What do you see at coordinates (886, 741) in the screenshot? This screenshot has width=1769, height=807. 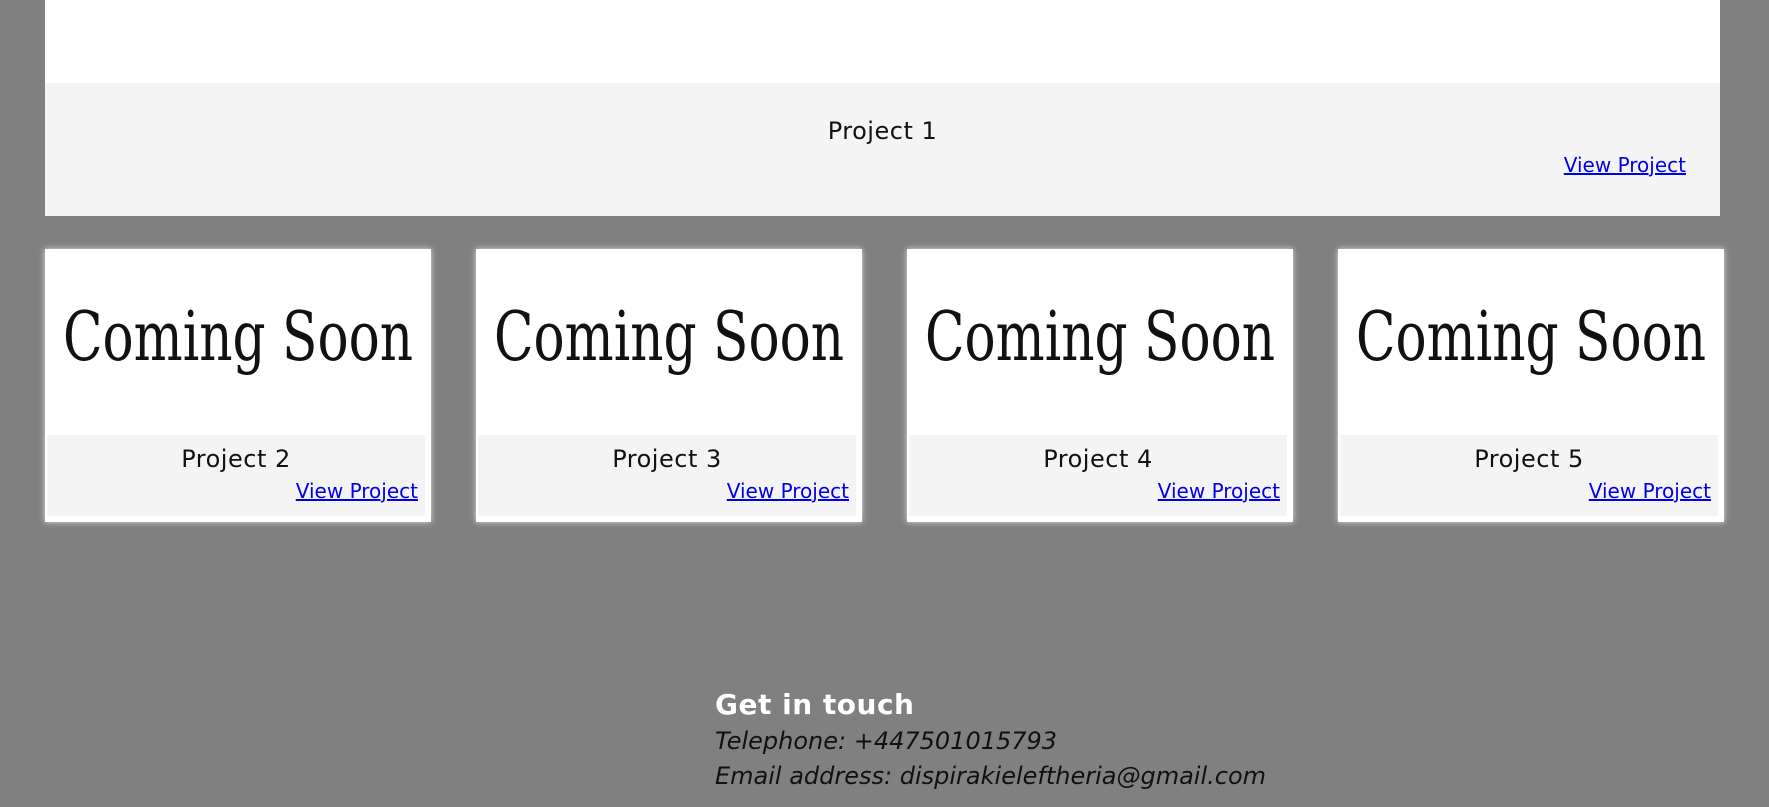 I see `telephone-text: Telephone: +447501015793` at bounding box center [886, 741].